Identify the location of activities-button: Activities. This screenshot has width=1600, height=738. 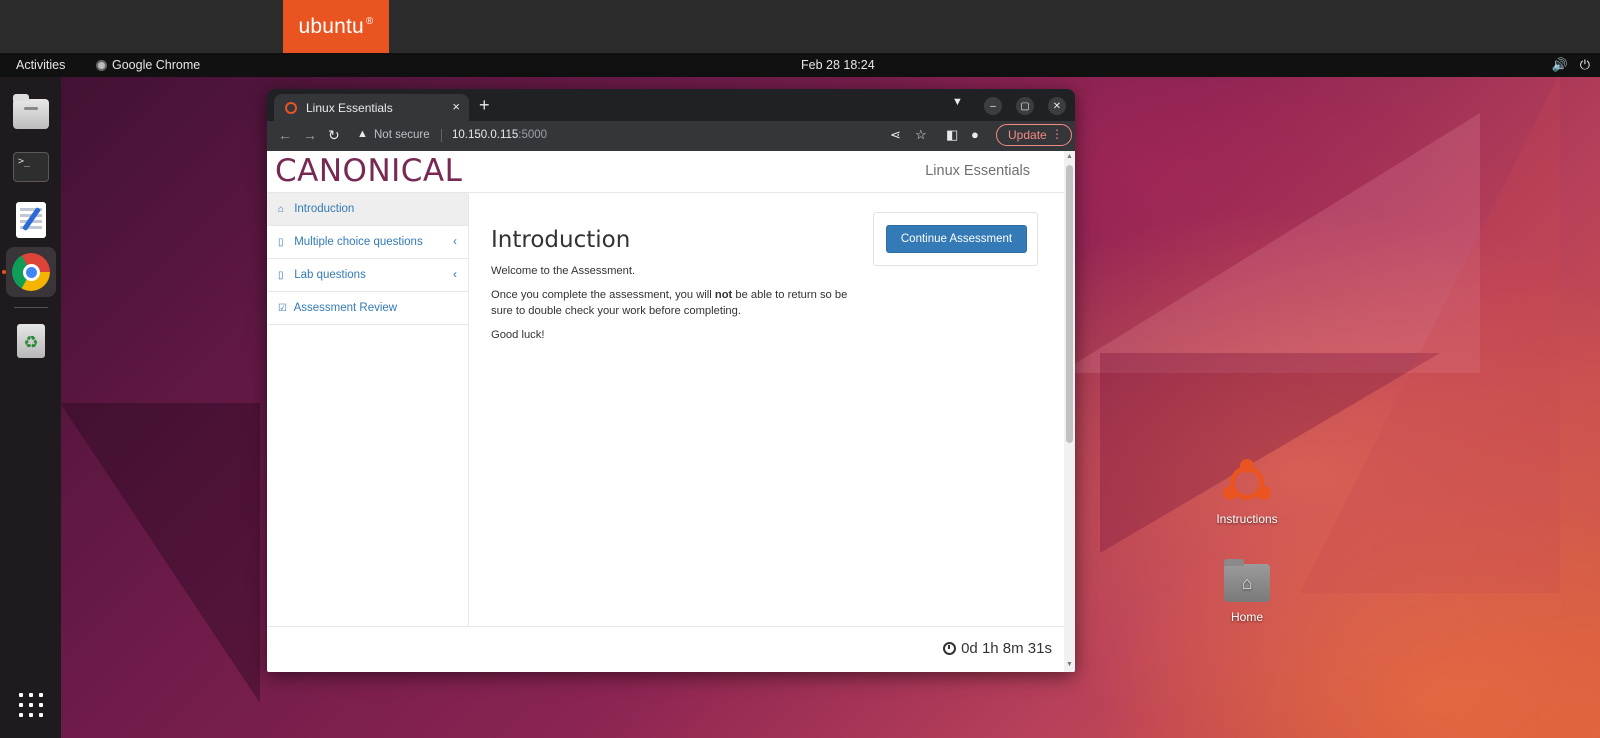
(40, 65).